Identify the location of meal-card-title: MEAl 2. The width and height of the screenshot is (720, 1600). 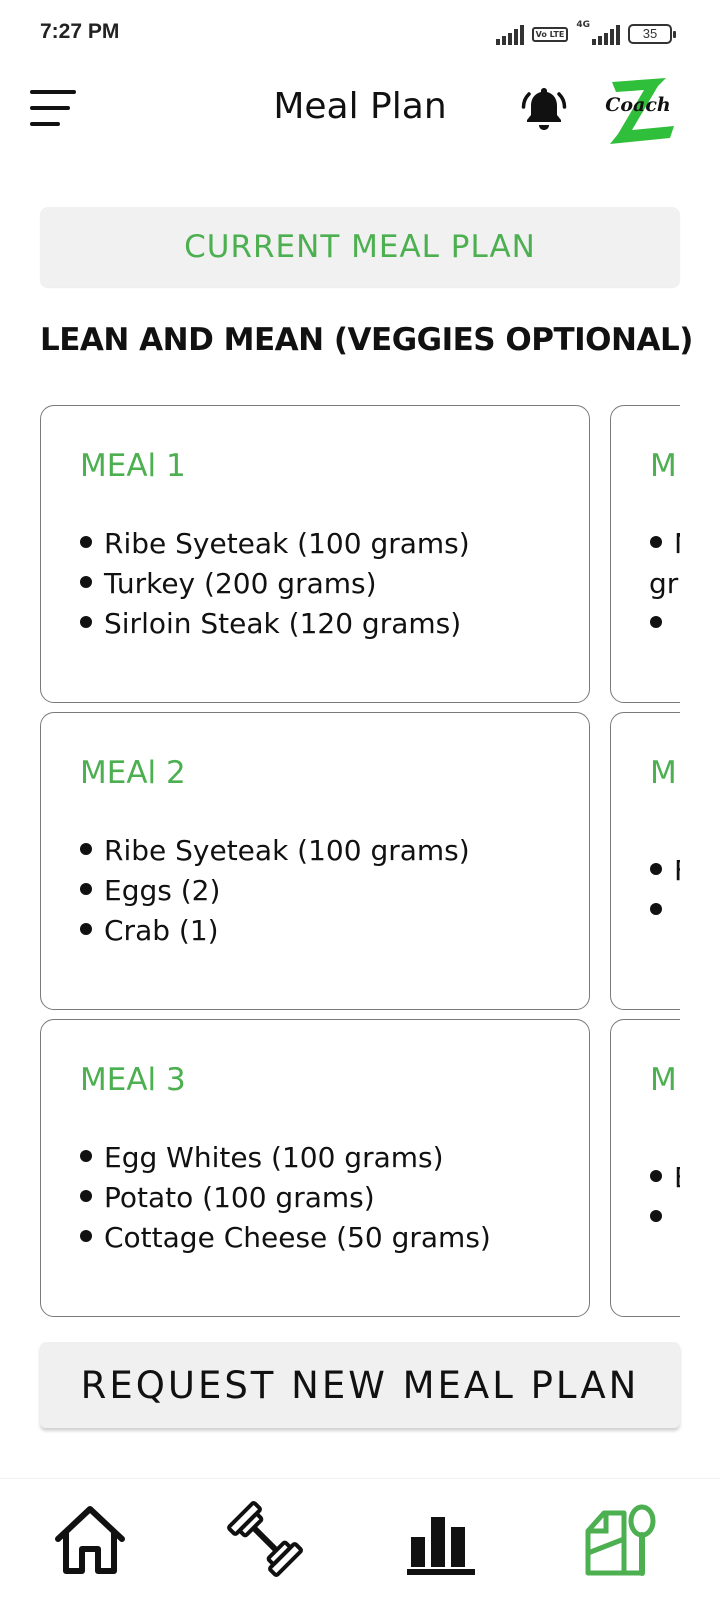
(133, 773).